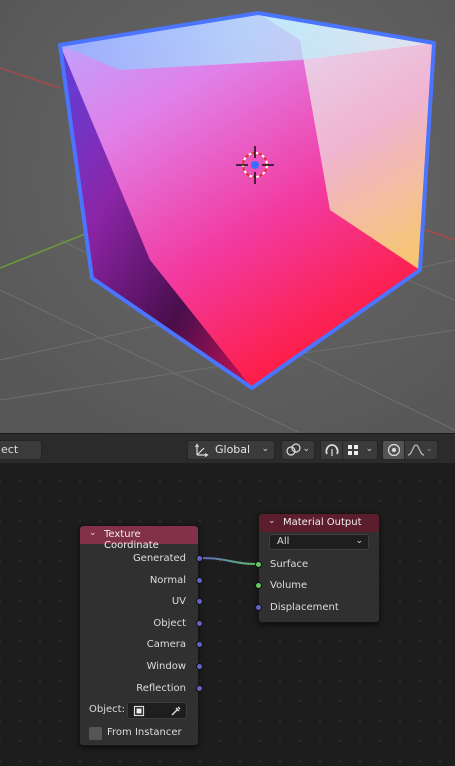 Image resolution: width=455 pixels, height=766 pixels. I want to click on object-data-icon, so click(139, 711).